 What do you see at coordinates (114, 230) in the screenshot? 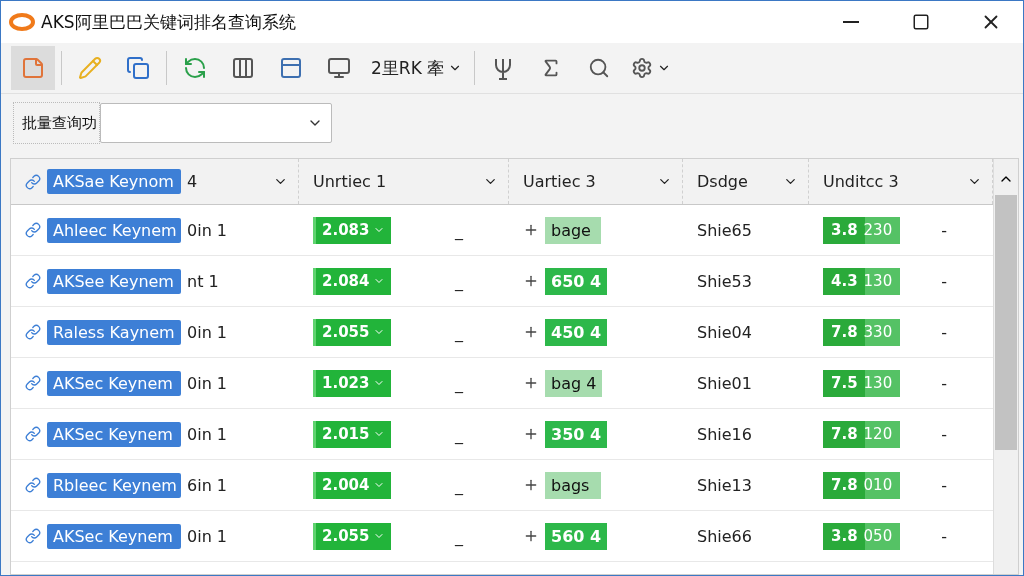
I see `keyword-tag: Ahleec Keynem` at bounding box center [114, 230].